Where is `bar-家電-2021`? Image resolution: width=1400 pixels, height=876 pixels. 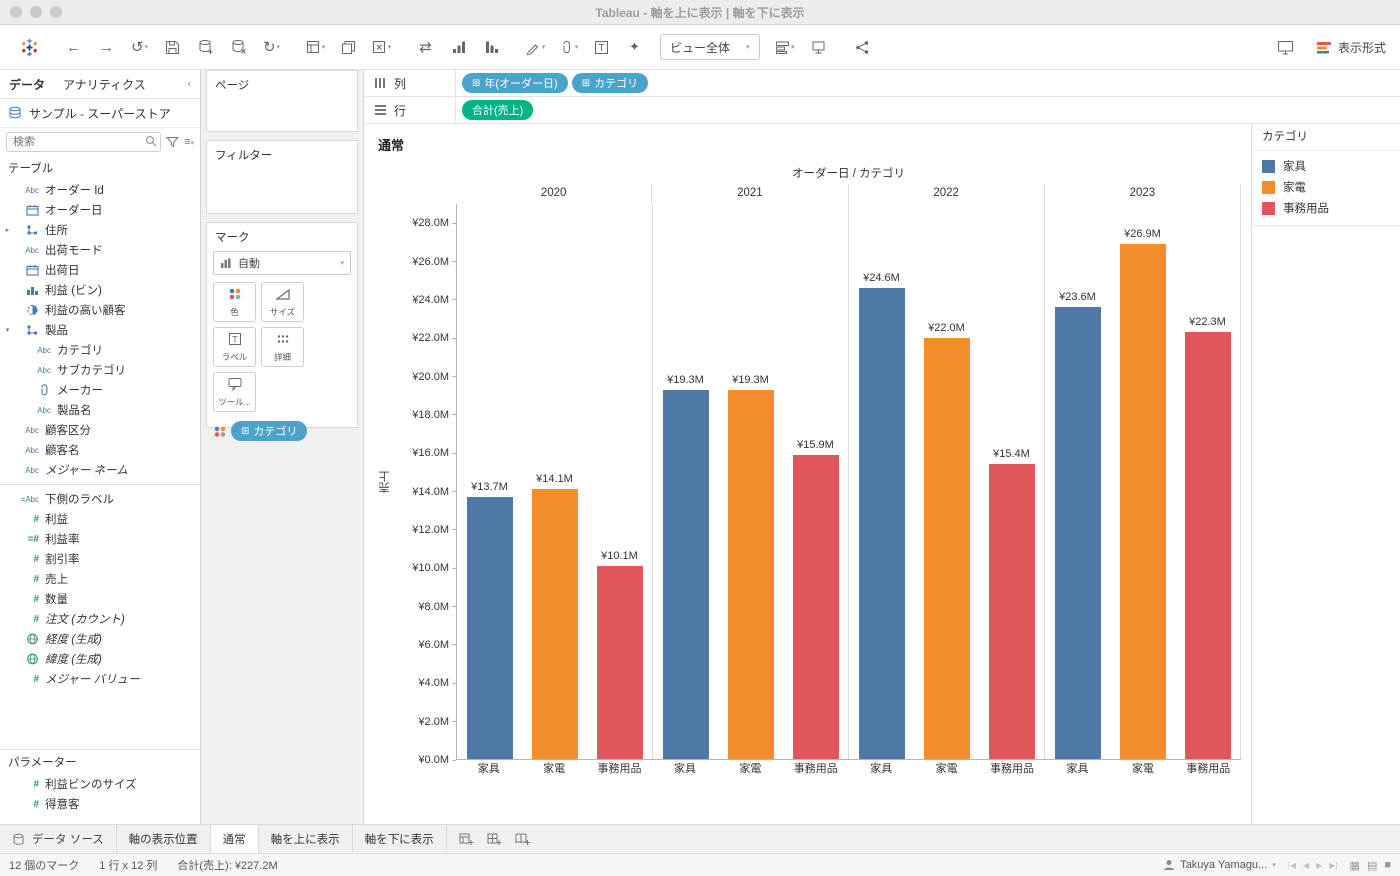 bar-家電-2021 is located at coordinates (750, 574).